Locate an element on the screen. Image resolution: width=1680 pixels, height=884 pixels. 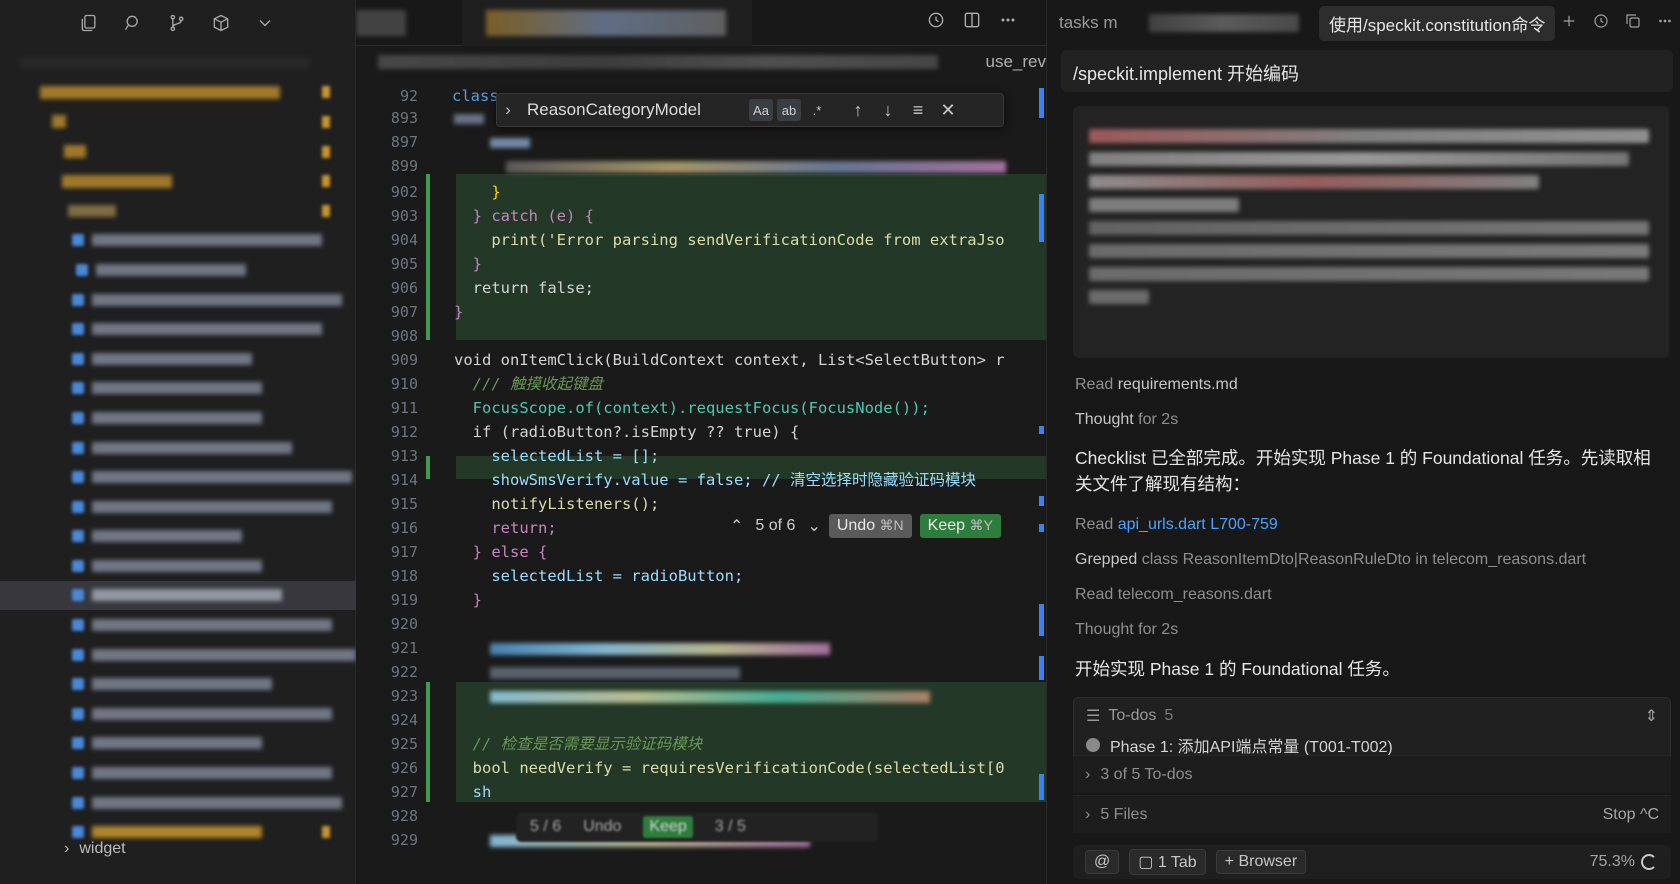
review-counter: 5 / 6 is located at coordinates (545, 827).